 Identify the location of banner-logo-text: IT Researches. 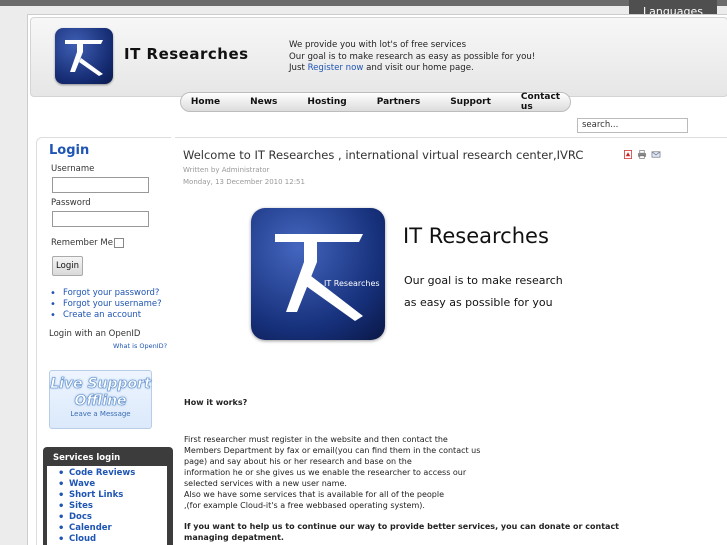
(352, 283).